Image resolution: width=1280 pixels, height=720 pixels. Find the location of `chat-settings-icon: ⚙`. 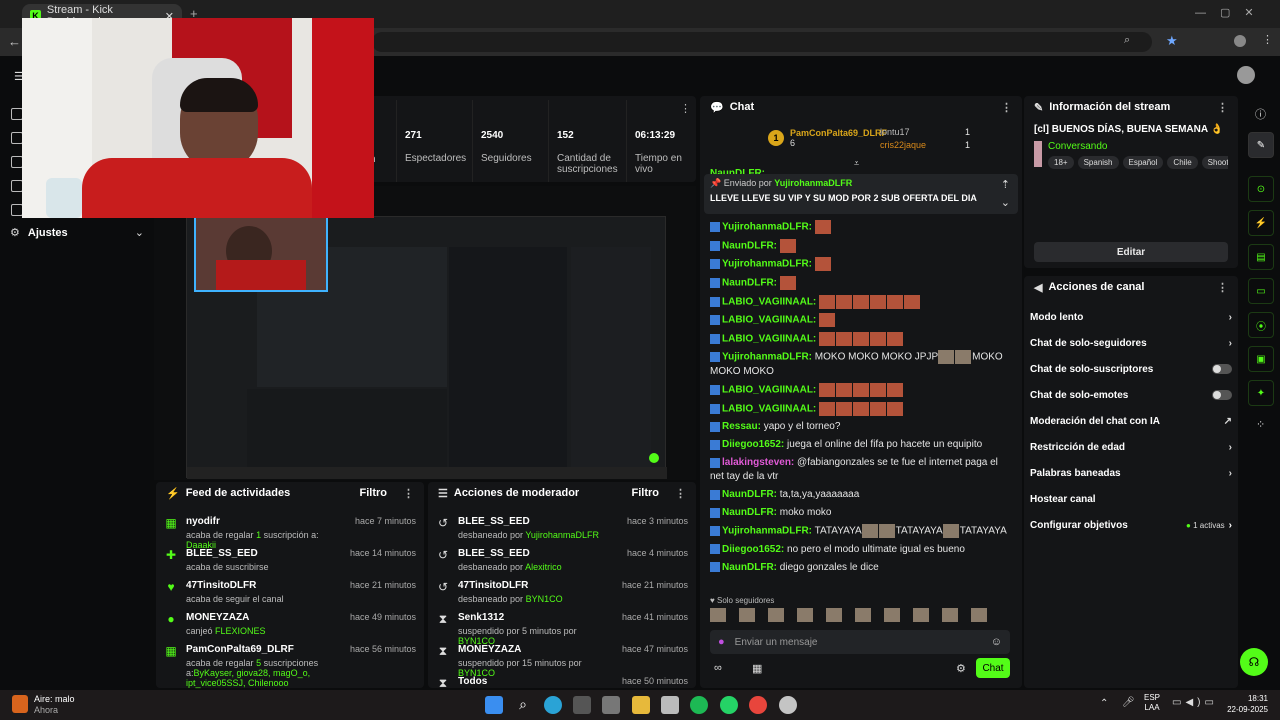

chat-settings-icon: ⚙ is located at coordinates (961, 668).